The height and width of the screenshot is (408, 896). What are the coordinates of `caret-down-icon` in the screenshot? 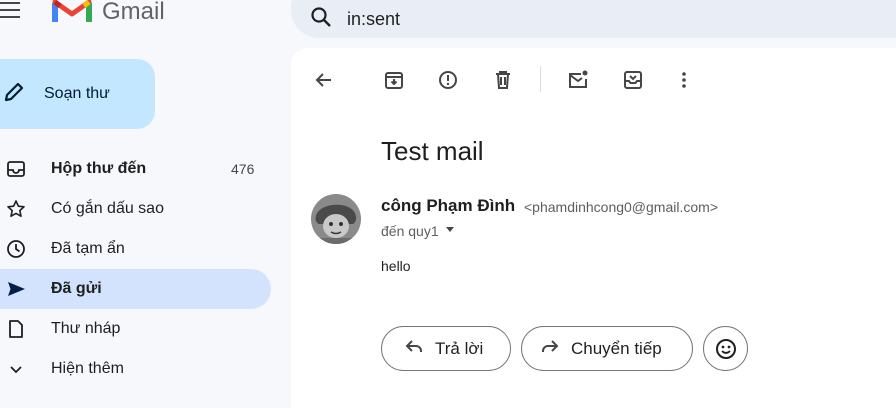 It's located at (450, 230).